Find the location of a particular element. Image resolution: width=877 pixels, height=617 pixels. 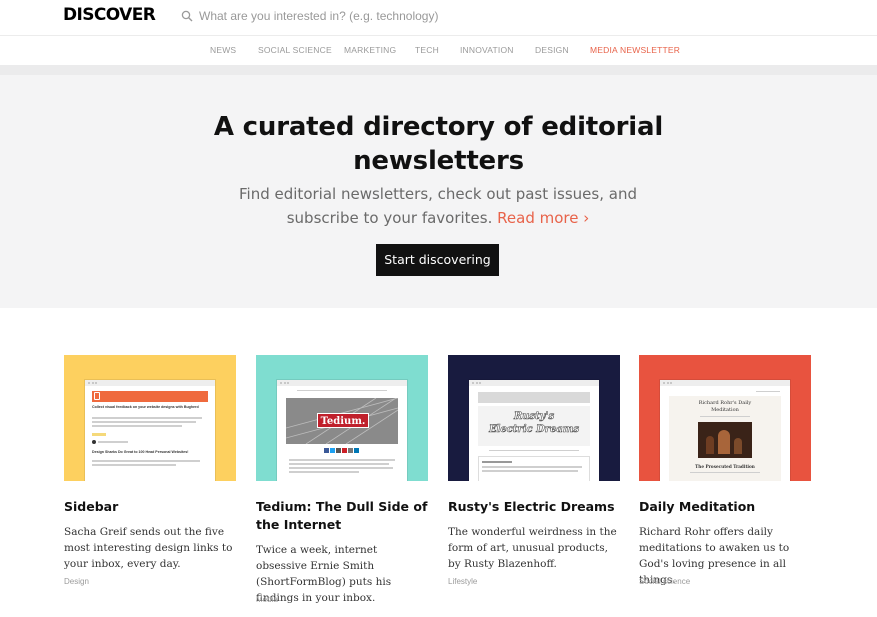

preview-tag is located at coordinates (99, 434).